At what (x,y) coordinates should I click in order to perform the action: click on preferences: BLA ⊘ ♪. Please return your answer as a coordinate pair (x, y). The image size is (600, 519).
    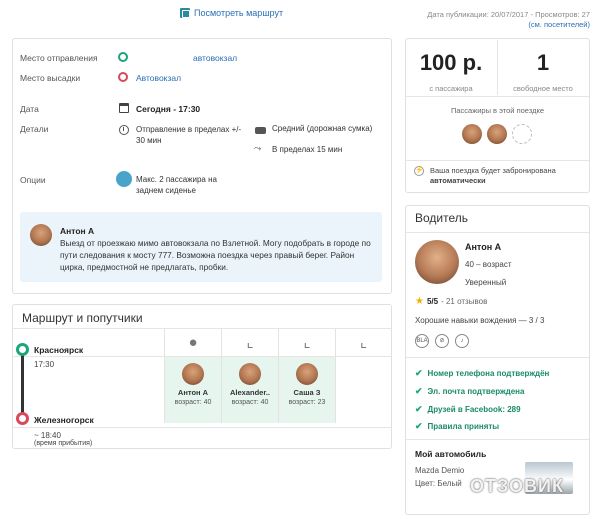
    Looking at the image, I should click on (442, 341).